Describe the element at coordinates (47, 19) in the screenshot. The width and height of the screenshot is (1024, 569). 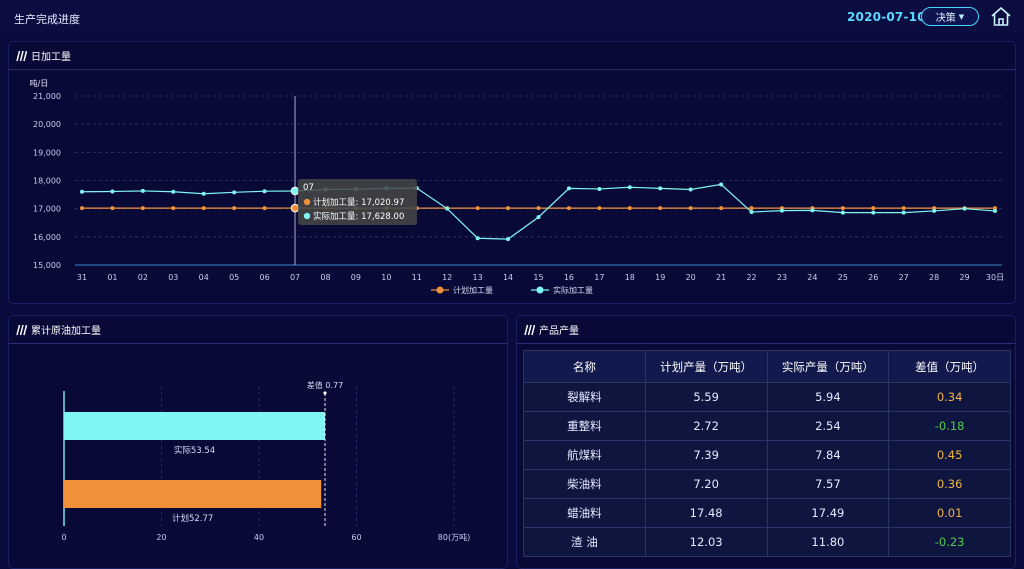
I see `page-title: 生产完成进度` at that location.